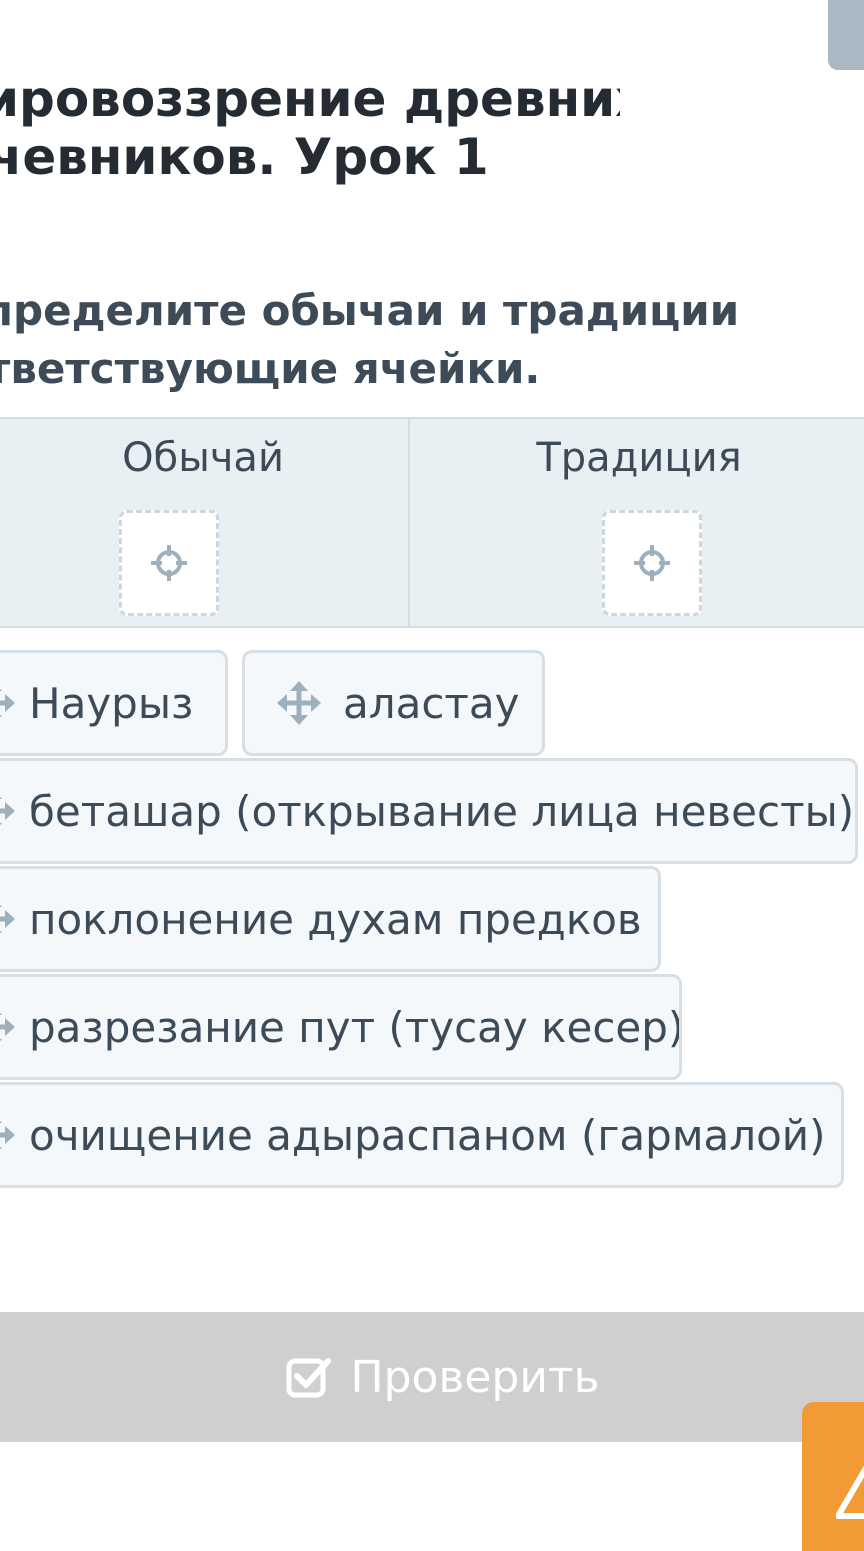 This screenshot has width=864, height=1551. Describe the element at coordinates (244, 157) in the screenshot. I see `lesson-title-line-2: чевников. Урок 1` at that location.